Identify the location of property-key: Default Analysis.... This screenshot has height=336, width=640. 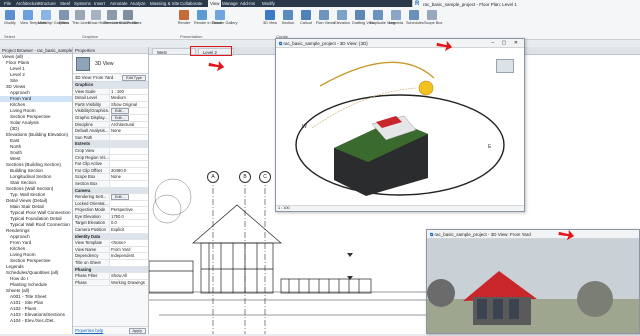
(92, 131).